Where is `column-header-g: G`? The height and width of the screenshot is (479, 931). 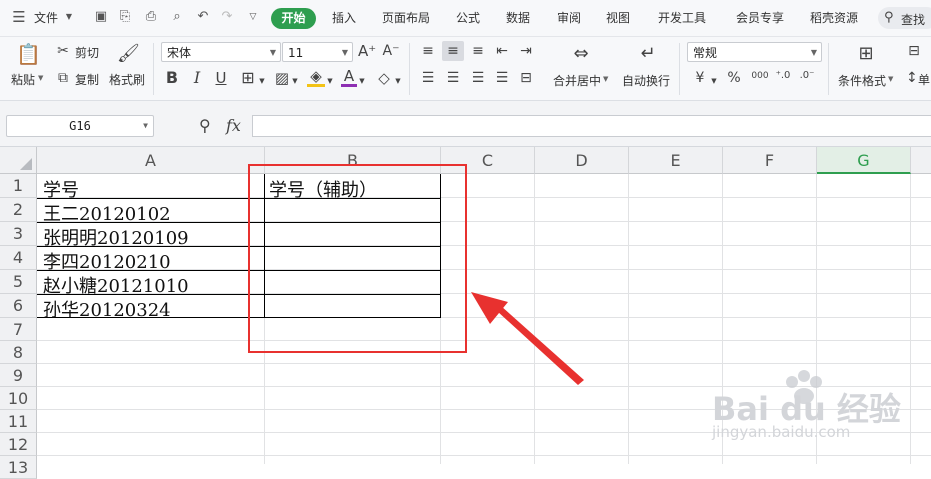 column-header-g: G is located at coordinates (864, 160).